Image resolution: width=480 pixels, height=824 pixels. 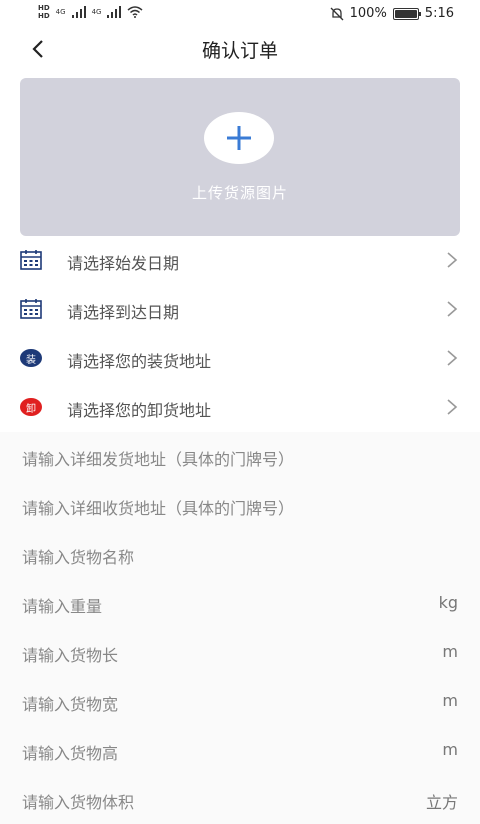 I want to click on input-placeholder: 请输入货物名称, so click(x=78, y=557).